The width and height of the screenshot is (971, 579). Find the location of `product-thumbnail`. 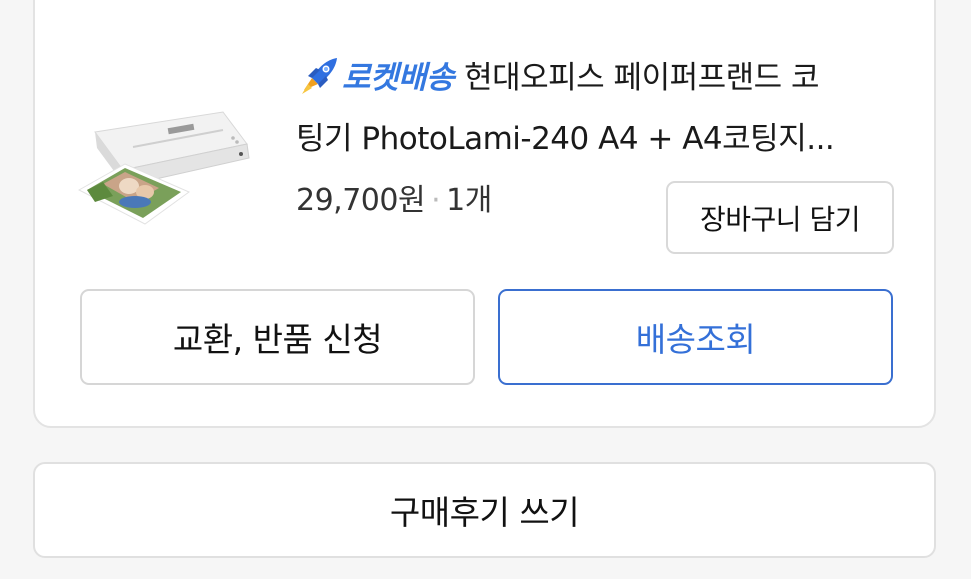

product-thumbnail is located at coordinates (163, 162).